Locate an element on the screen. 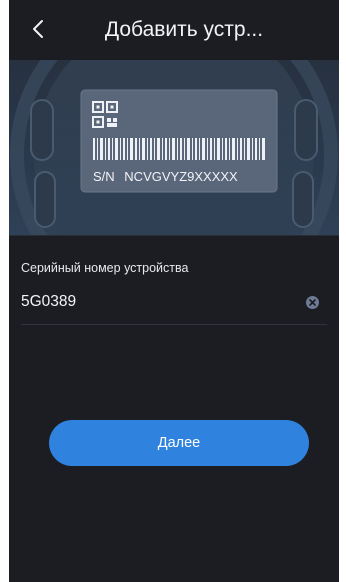  clear-button is located at coordinates (312, 302).